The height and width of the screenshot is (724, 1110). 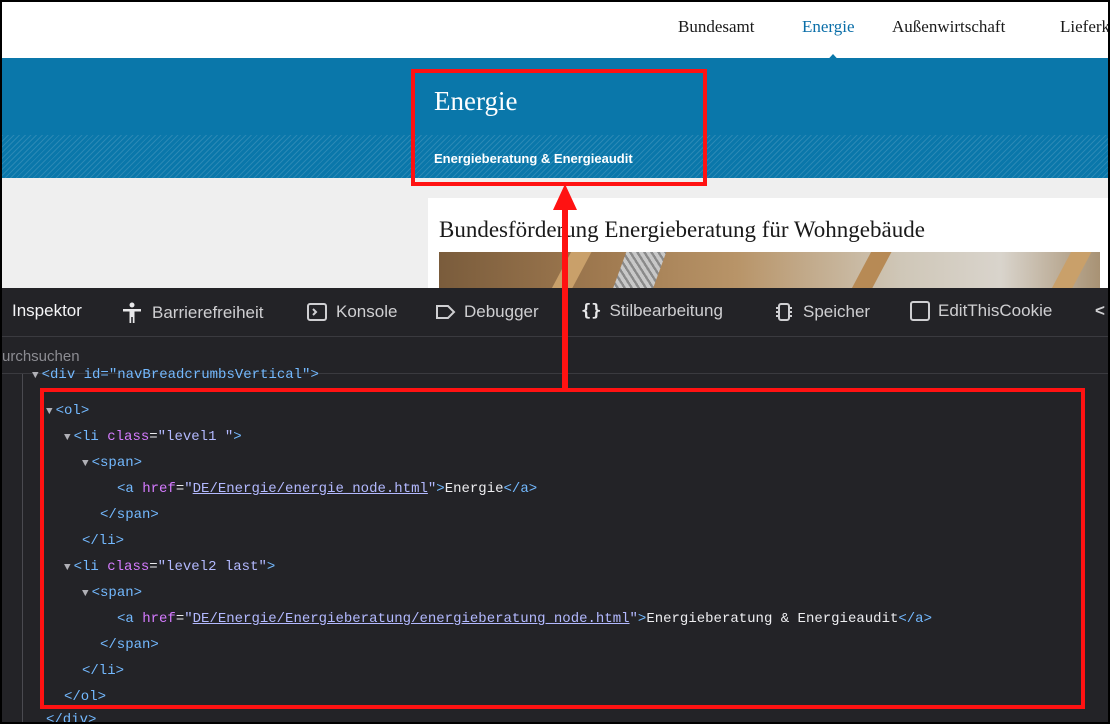 I want to click on checkbox-icon, so click(x=920, y=311).